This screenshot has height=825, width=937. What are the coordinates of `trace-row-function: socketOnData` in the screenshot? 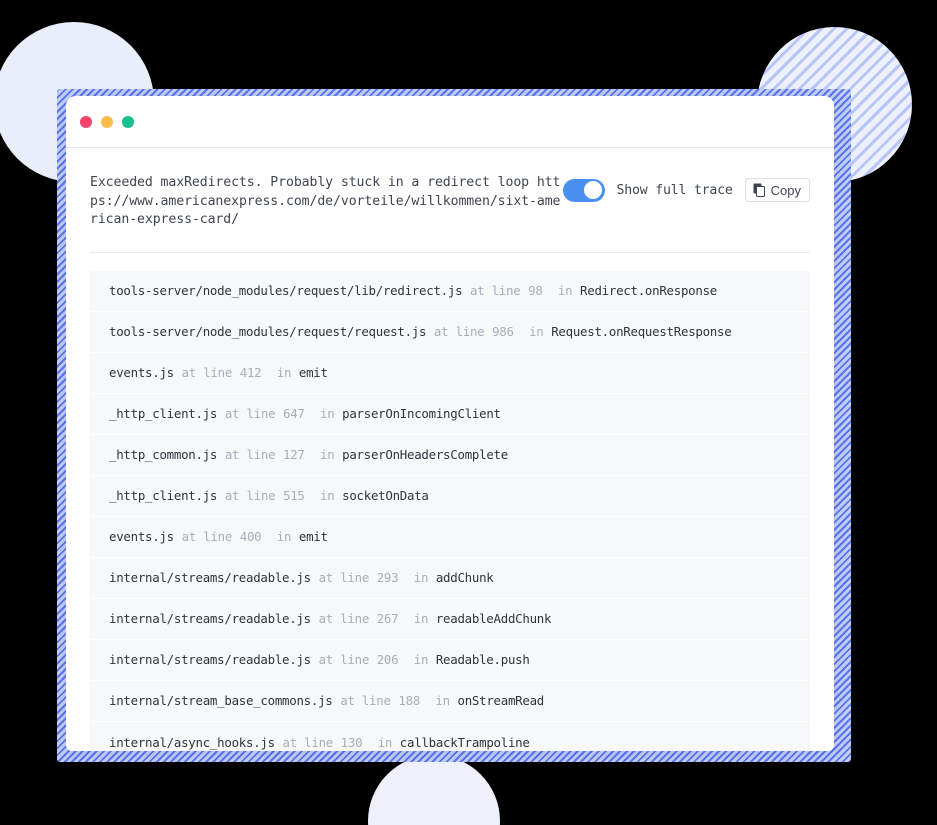 It's located at (385, 496).